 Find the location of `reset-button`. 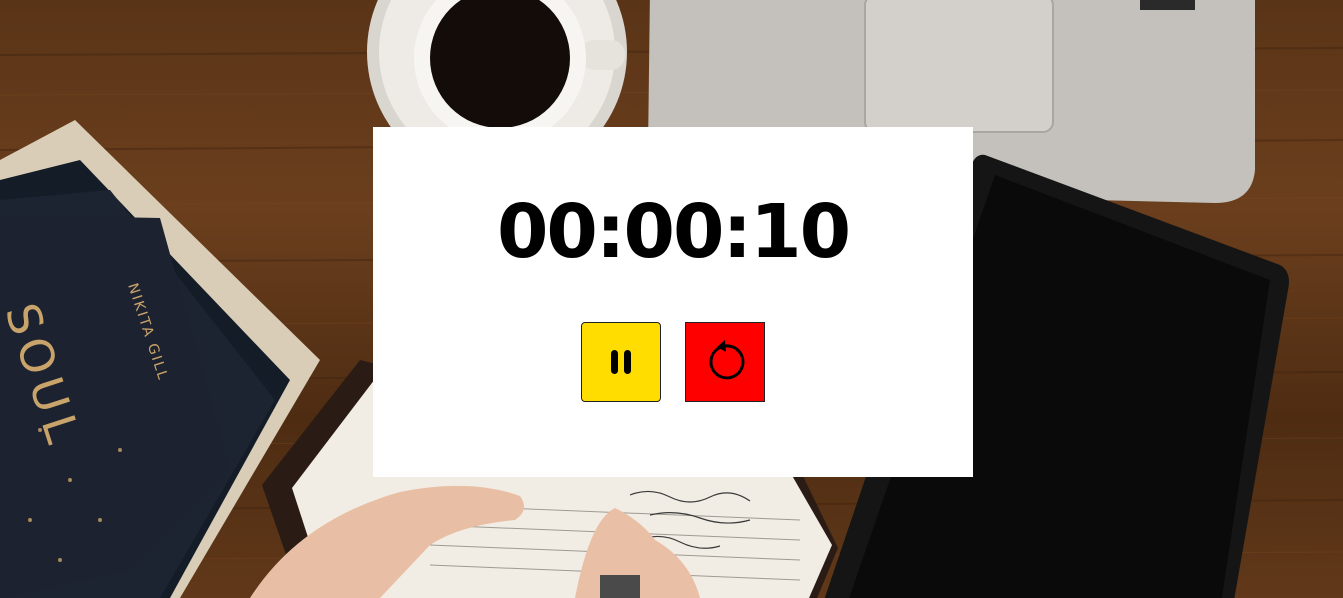

reset-button is located at coordinates (725, 362).